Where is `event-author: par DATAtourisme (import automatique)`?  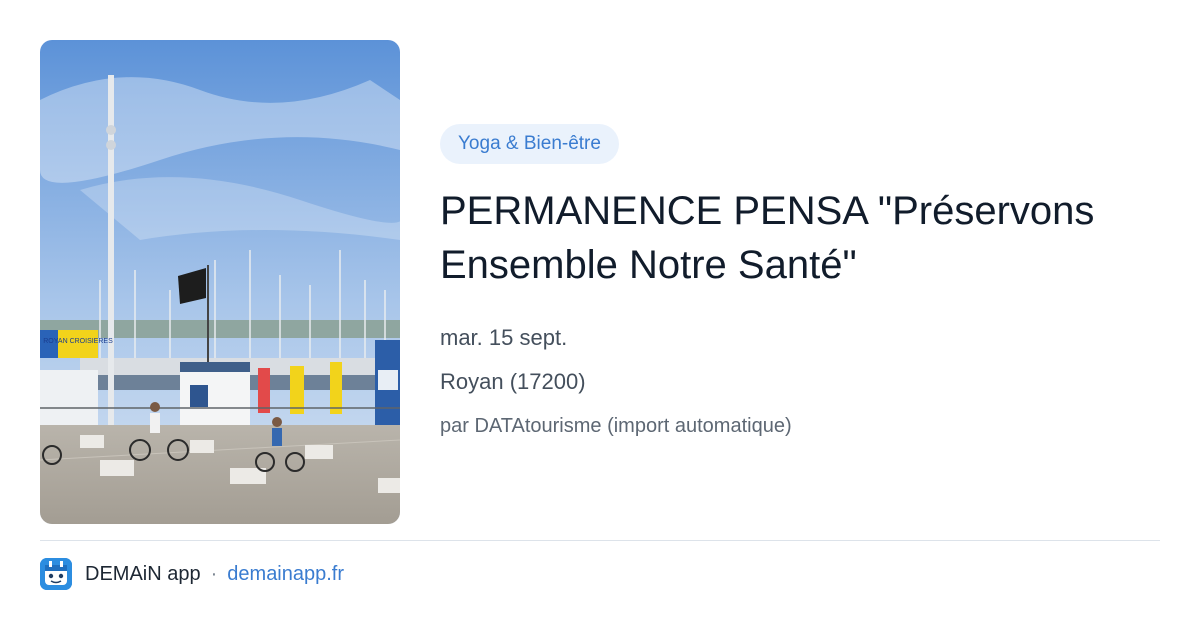 event-author: par DATAtourisme (import automatique) is located at coordinates (616, 426).